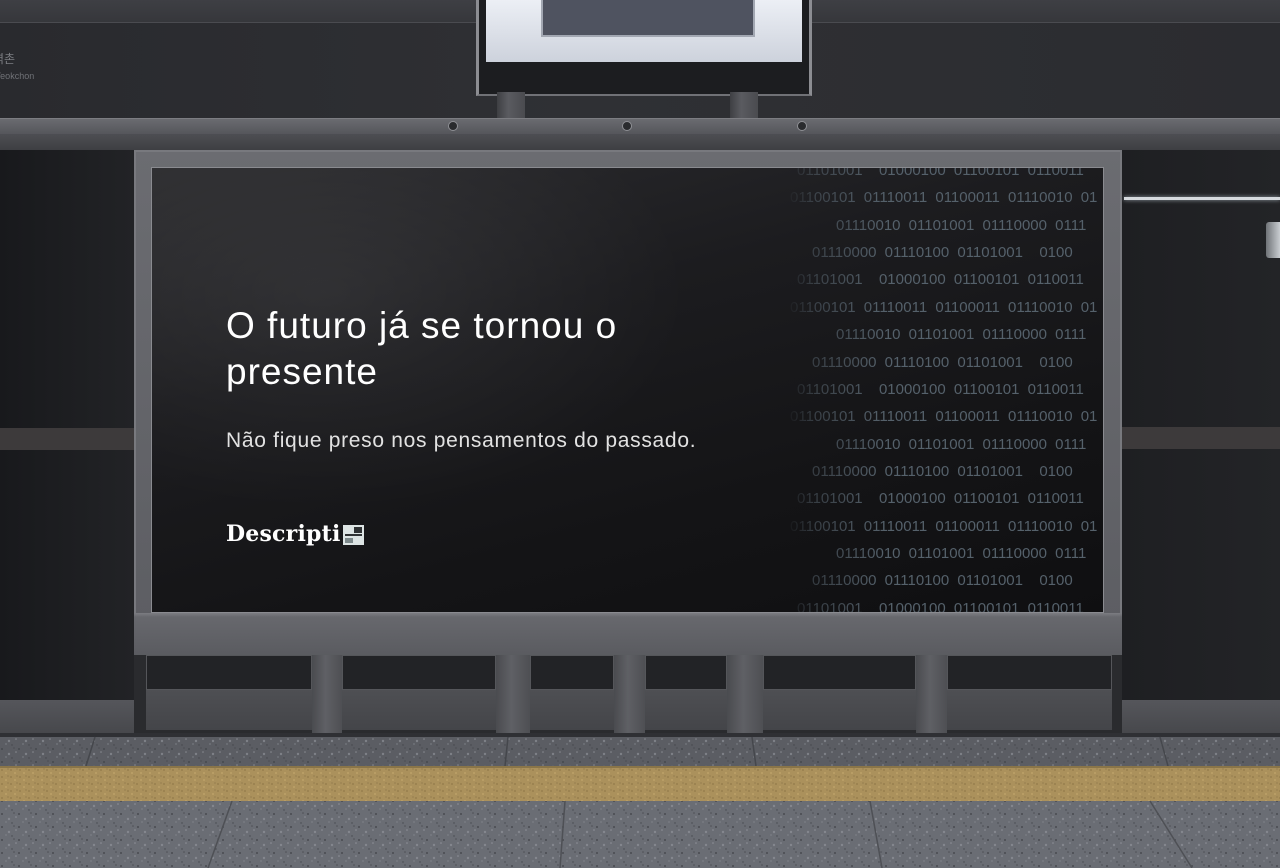 This screenshot has width=1280, height=868. Describe the element at coordinates (648, 18) in the screenshot. I see `display-screen-slot` at that location.